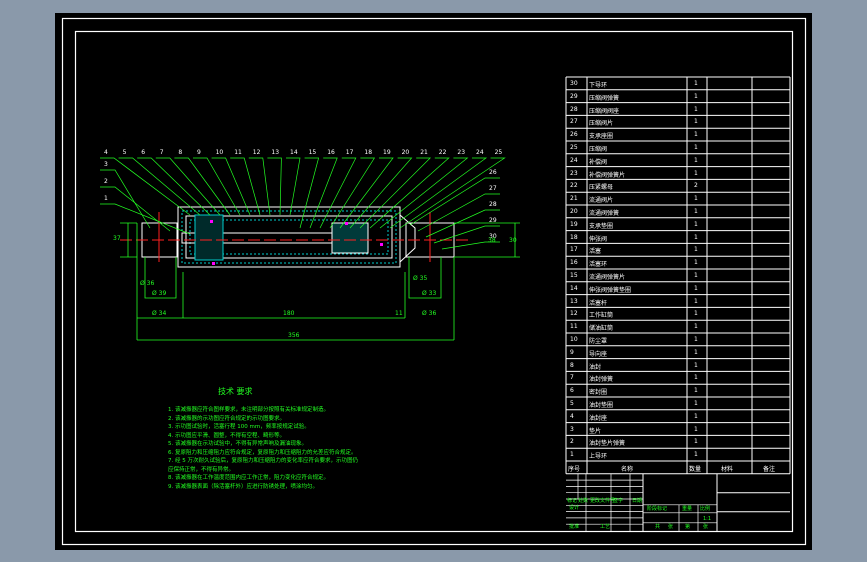 This screenshot has height=562, width=867. I want to click on part-no: 21, so click(574, 199).